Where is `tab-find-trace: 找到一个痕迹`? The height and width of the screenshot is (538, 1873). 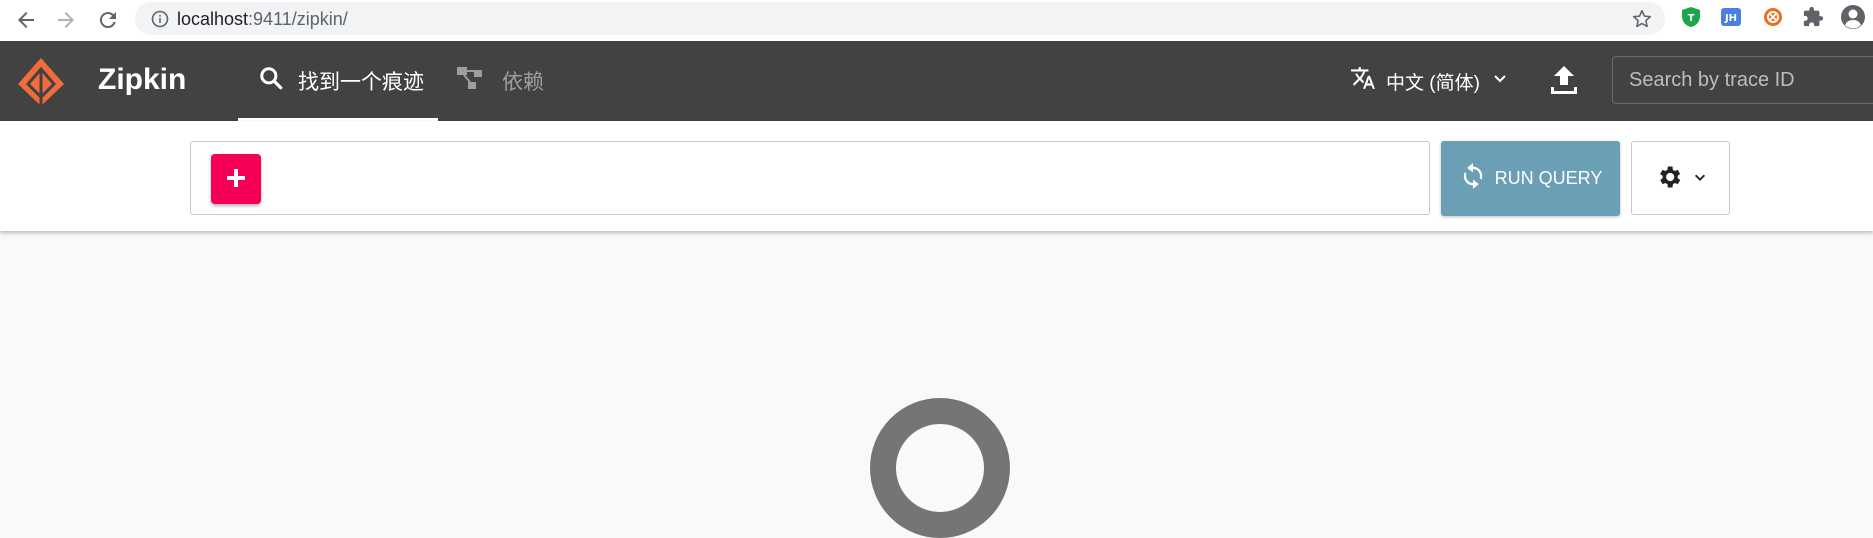
tab-find-trace: 找到一个痕迹 is located at coordinates (338, 81).